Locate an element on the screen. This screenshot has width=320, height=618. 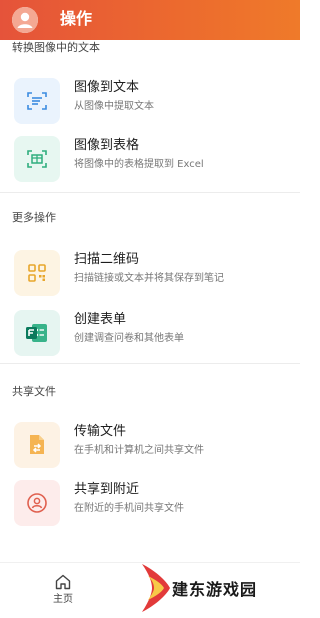
page-title: 操作 is located at coordinates (76, 18).